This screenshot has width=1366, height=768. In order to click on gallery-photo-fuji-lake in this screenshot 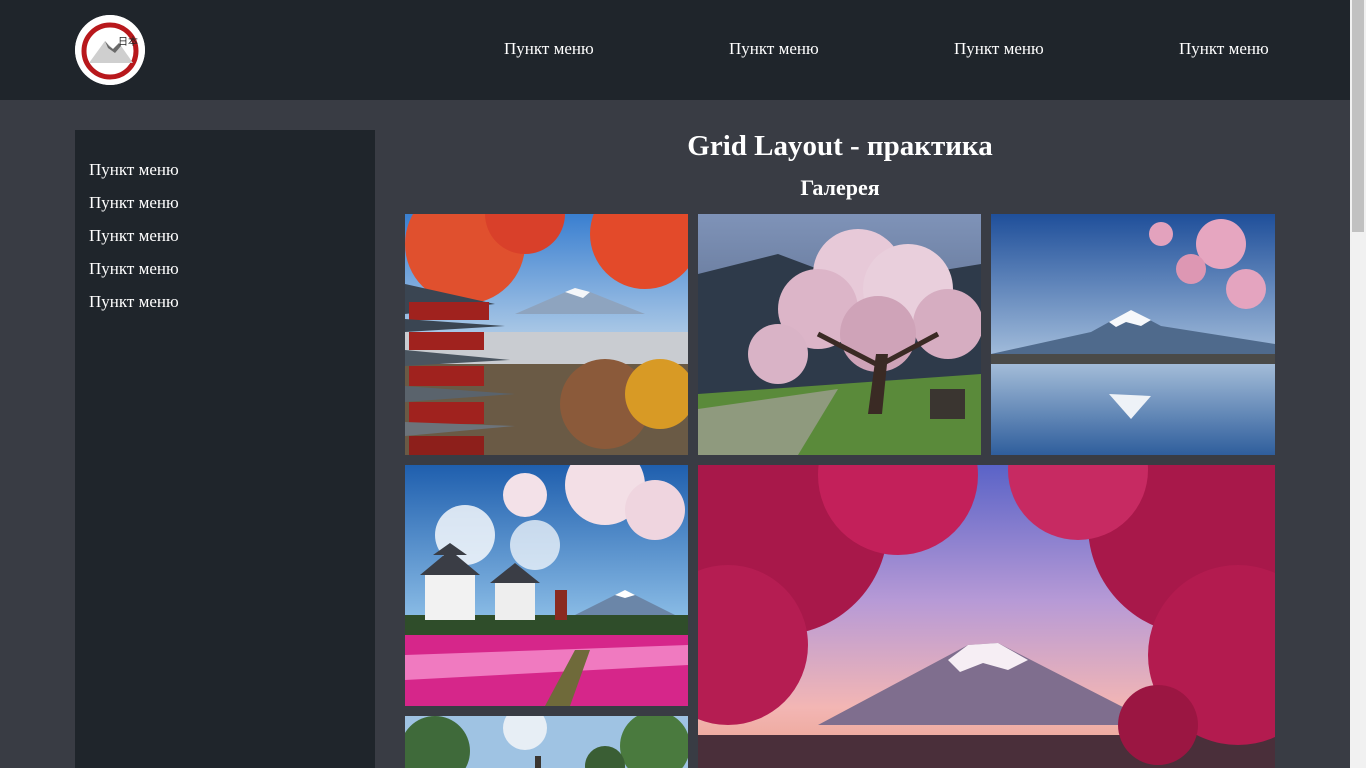, I will do `click(1133, 334)`.